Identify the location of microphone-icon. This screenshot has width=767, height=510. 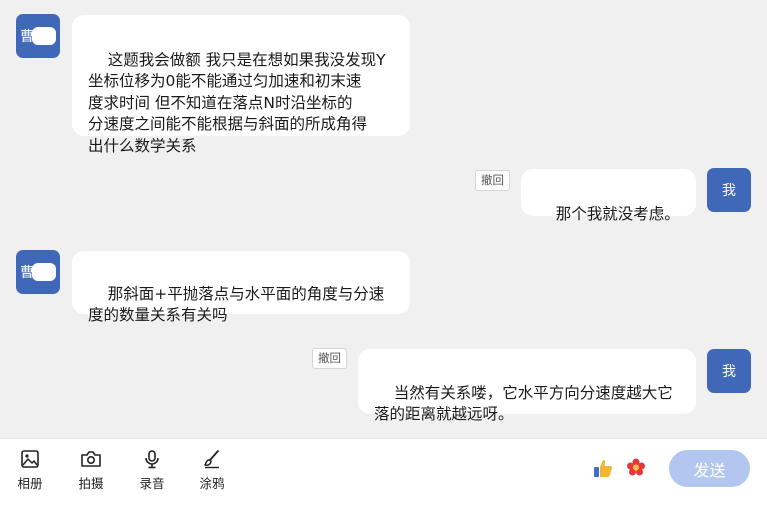
(152, 459).